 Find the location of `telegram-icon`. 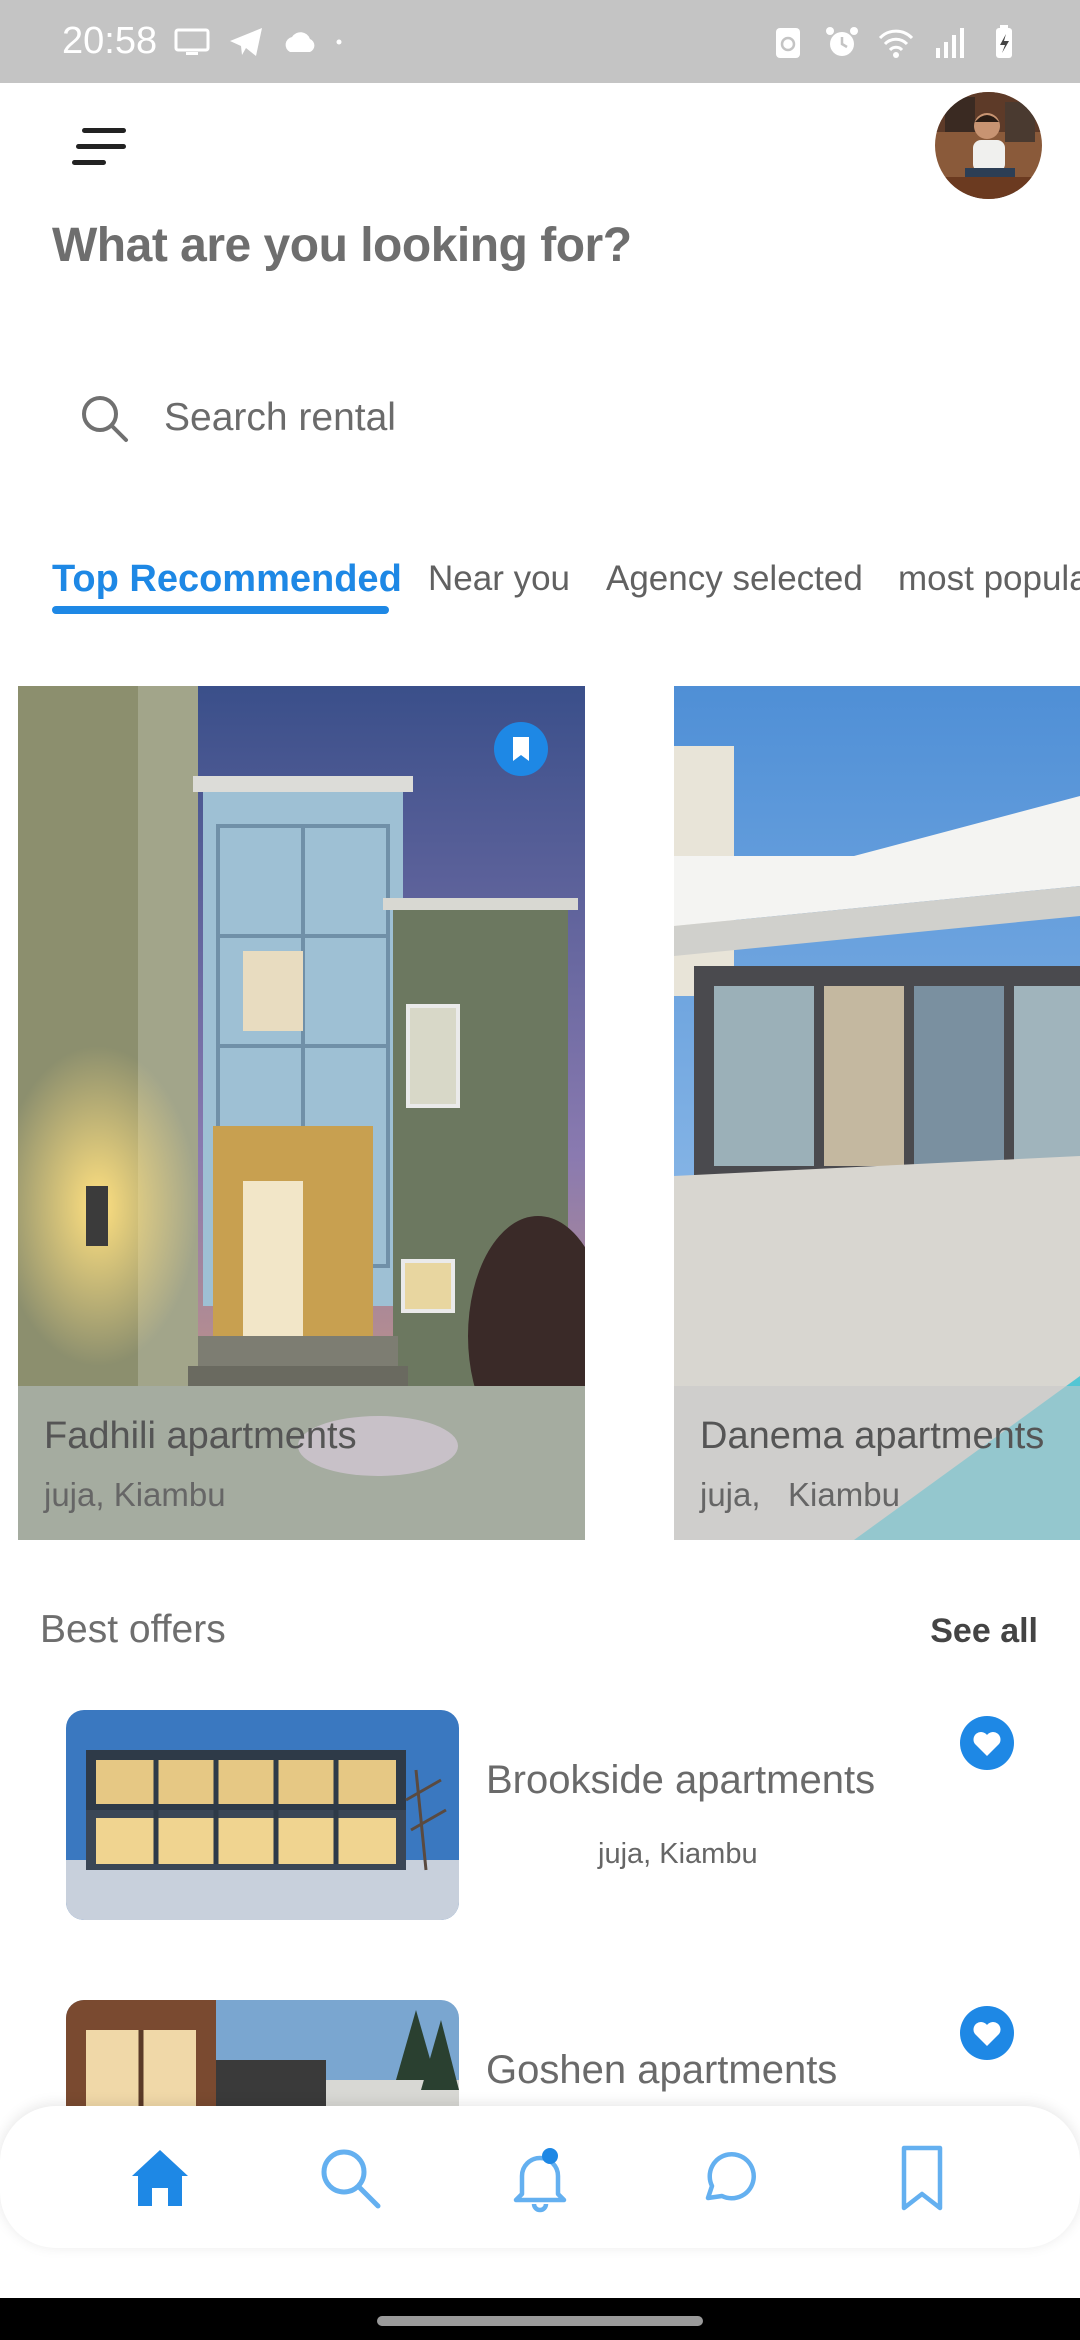

telegram-icon is located at coordinates (246, 42).